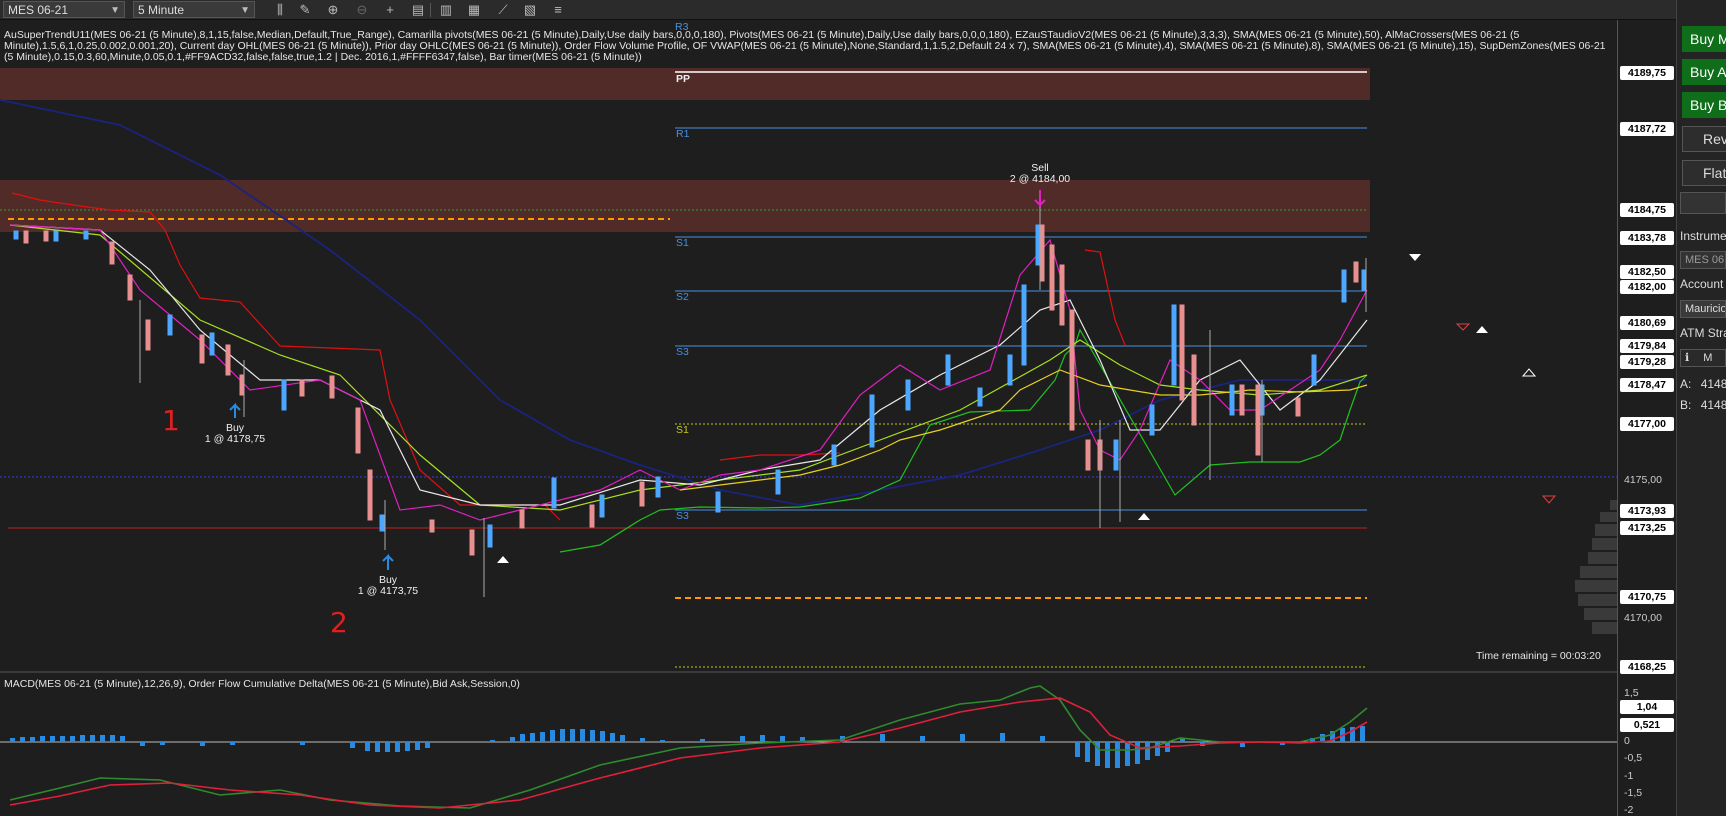 The width and height of the screenshot is (1726, 816). Describe the element at coordinates (1647, 511) in the screenshot. I see `price-axis-label: 4173,93` at that location.